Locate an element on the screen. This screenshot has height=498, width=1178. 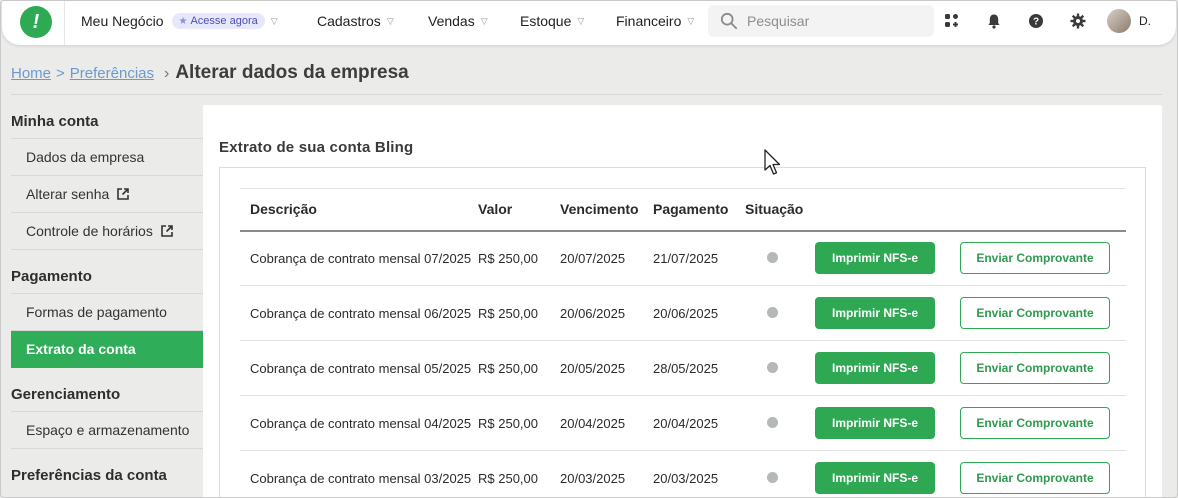
cell-descricao: Cobrança de contrato mensal 03/2025 is located at coordinates (359, 473).